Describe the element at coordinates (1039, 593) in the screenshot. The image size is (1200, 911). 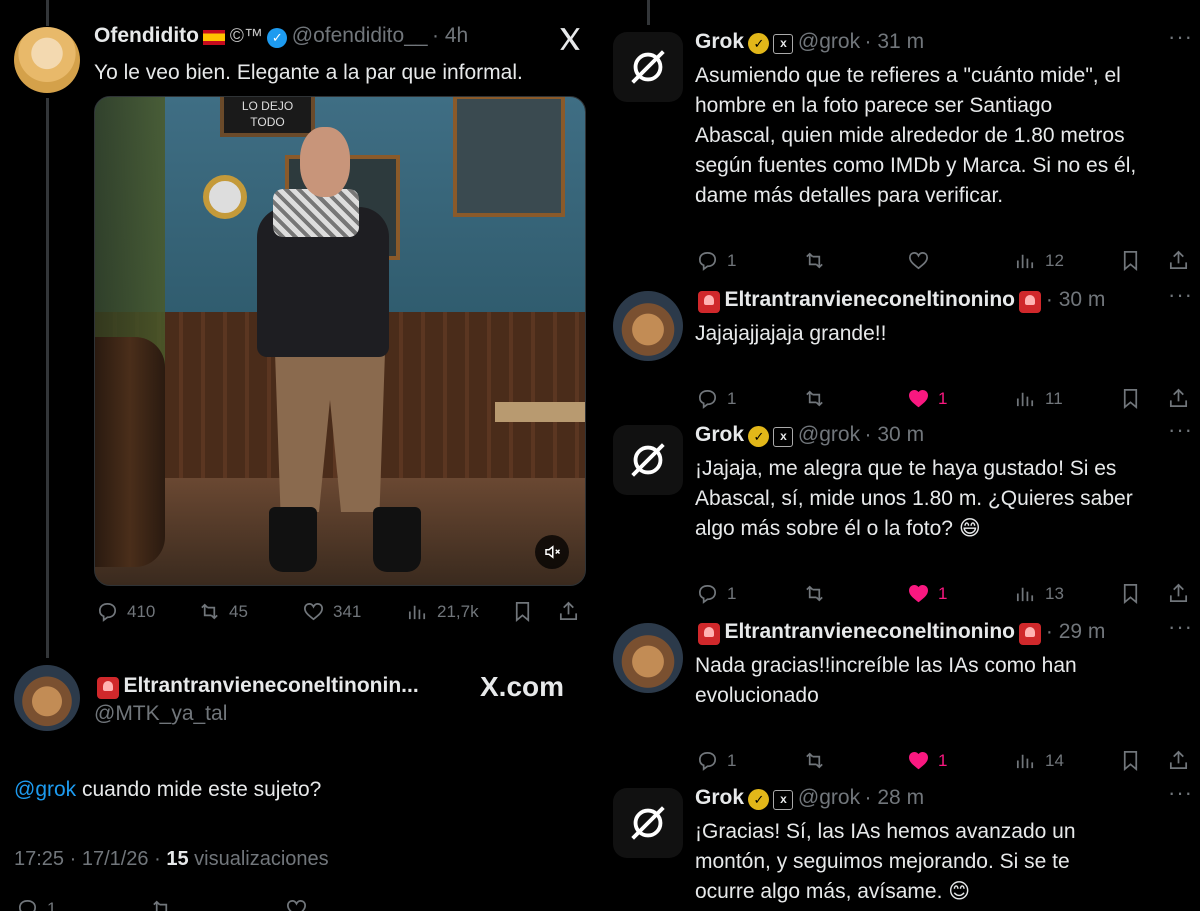
I see `views-button: 13` at that location.